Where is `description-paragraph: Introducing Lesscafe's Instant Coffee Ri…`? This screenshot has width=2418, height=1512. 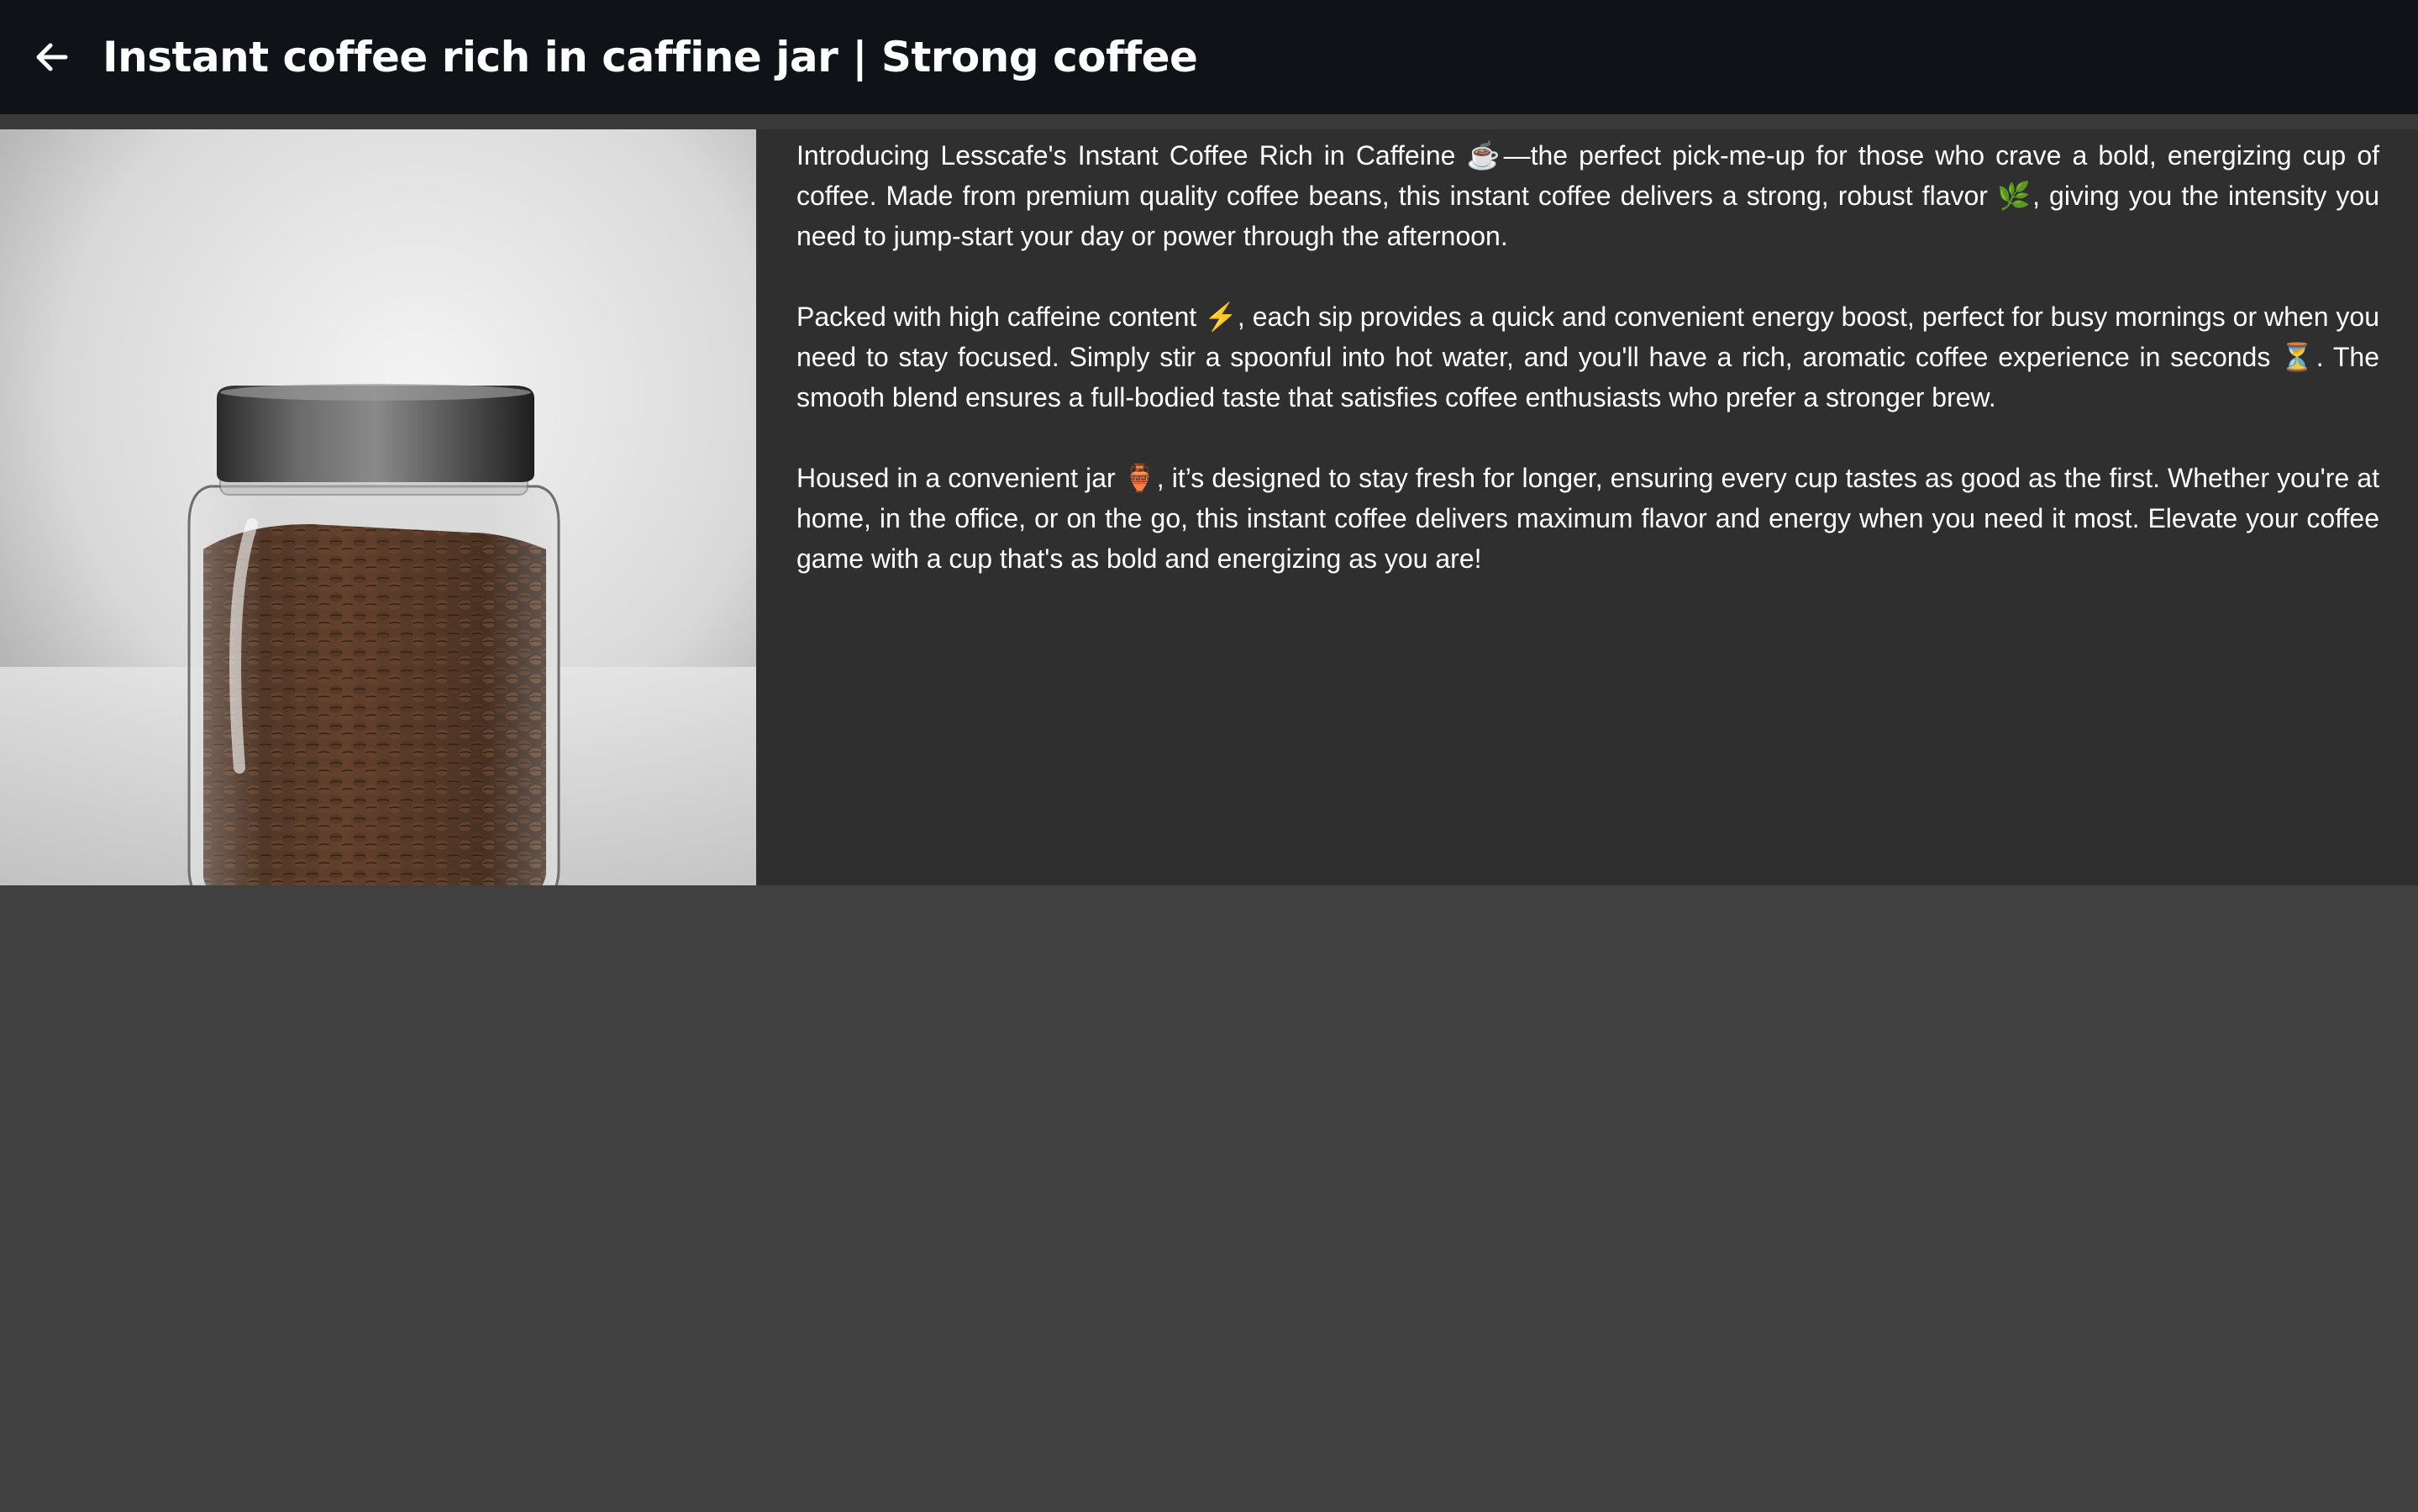
description-paragraph: Introducing Lesscafe's Instant Coffee Ri… is located at coordinates (1587, 195).